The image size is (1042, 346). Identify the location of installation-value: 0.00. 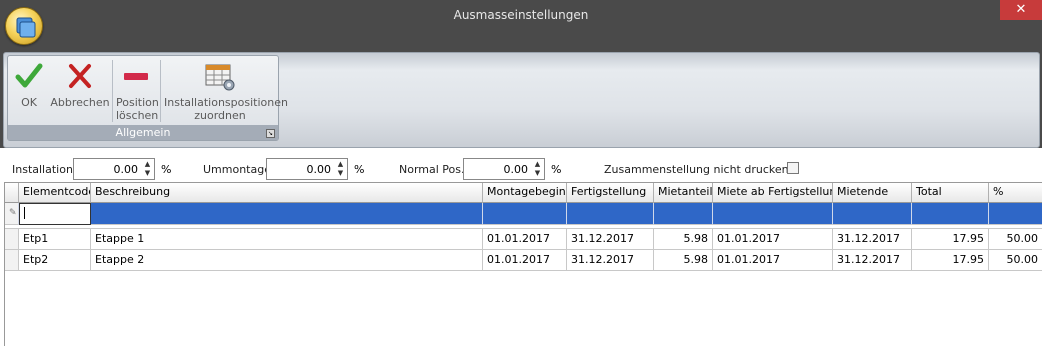
(126, 169).